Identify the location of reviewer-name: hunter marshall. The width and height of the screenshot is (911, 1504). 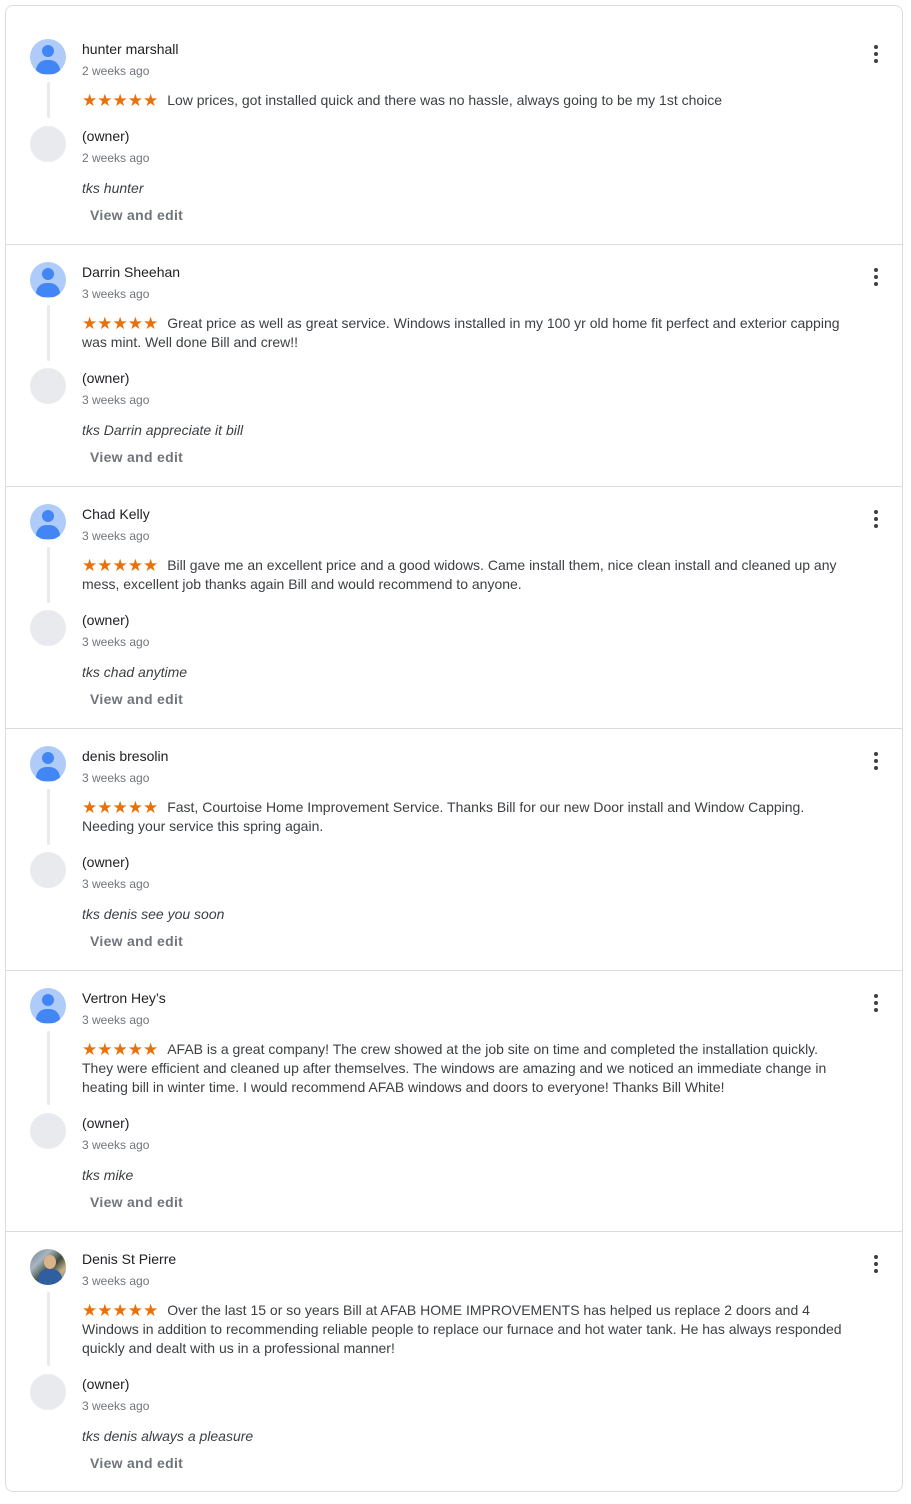
(130, 49).